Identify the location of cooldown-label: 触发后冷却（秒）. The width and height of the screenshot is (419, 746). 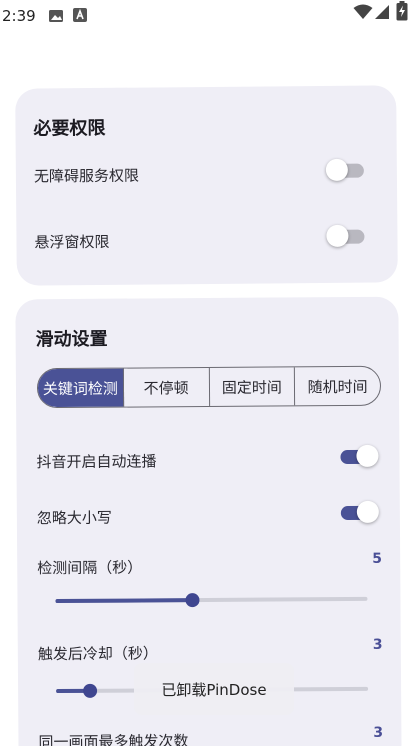
(97, 654).